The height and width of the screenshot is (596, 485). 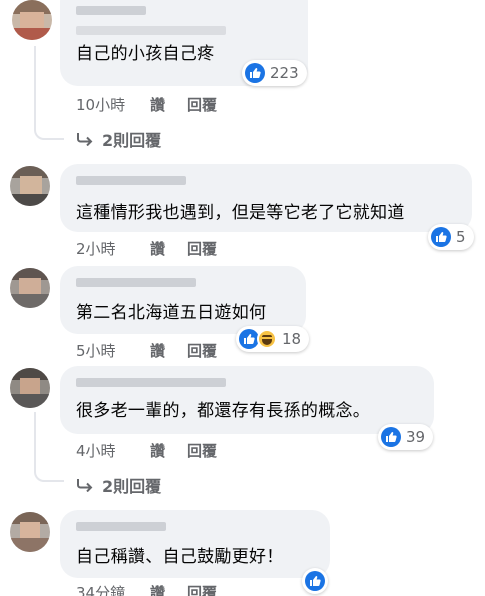 I want to click on comment-meta: 5小時 讚 回覆, so click(x=157, y=350).